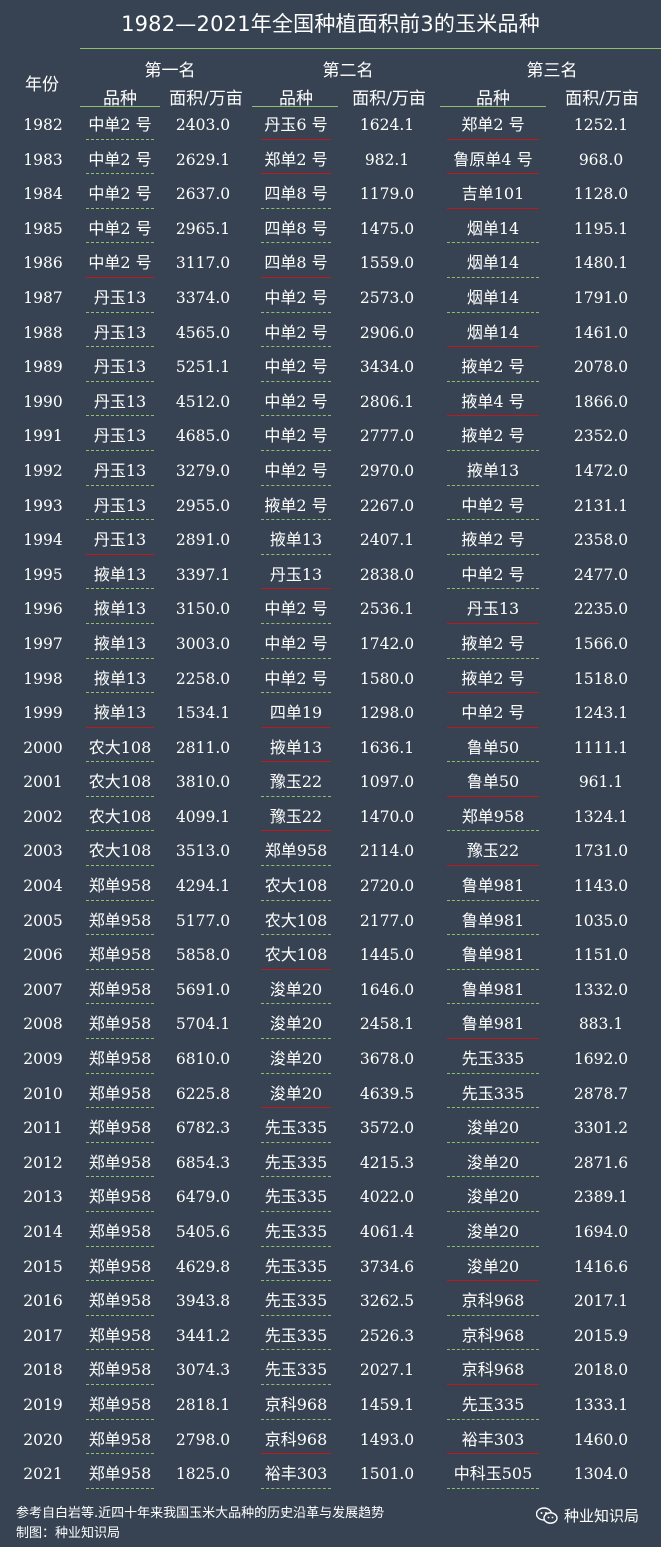 This screenshot has height=1547, width=661. I want to click on rank3-area-cell: 1304.0, so click(601, 1474).